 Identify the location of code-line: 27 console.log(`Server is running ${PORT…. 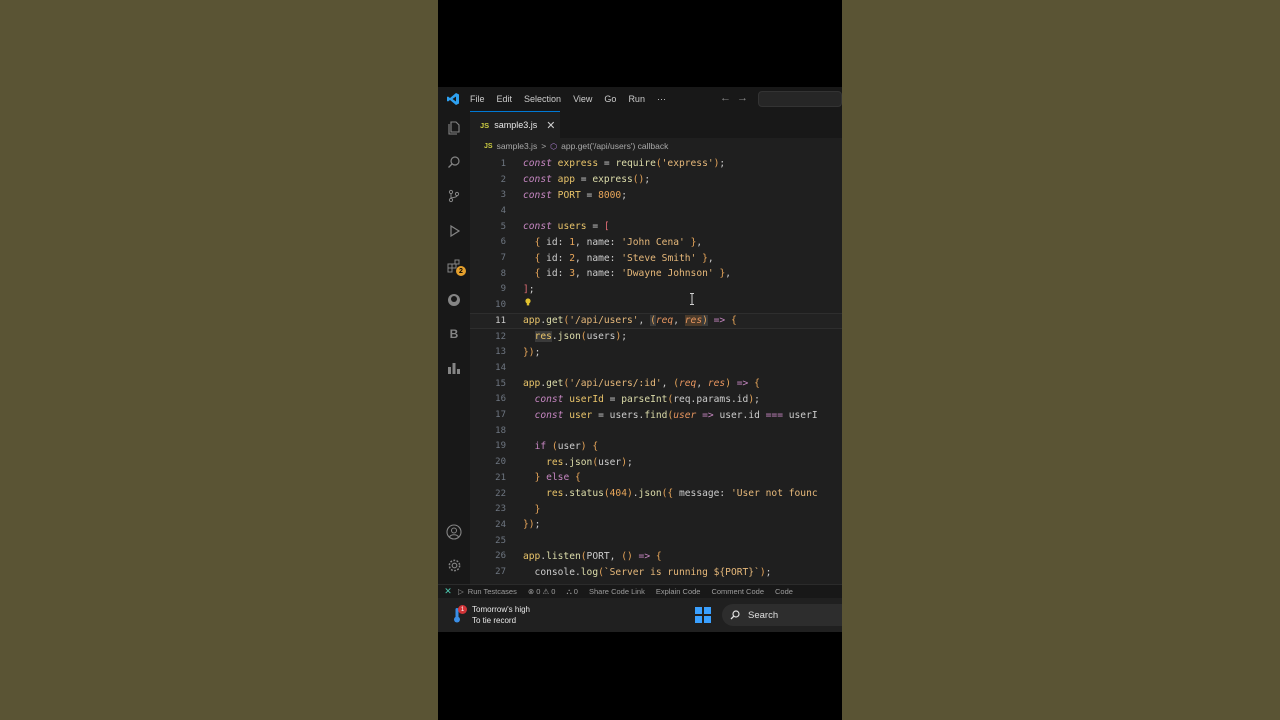
(633, 572).